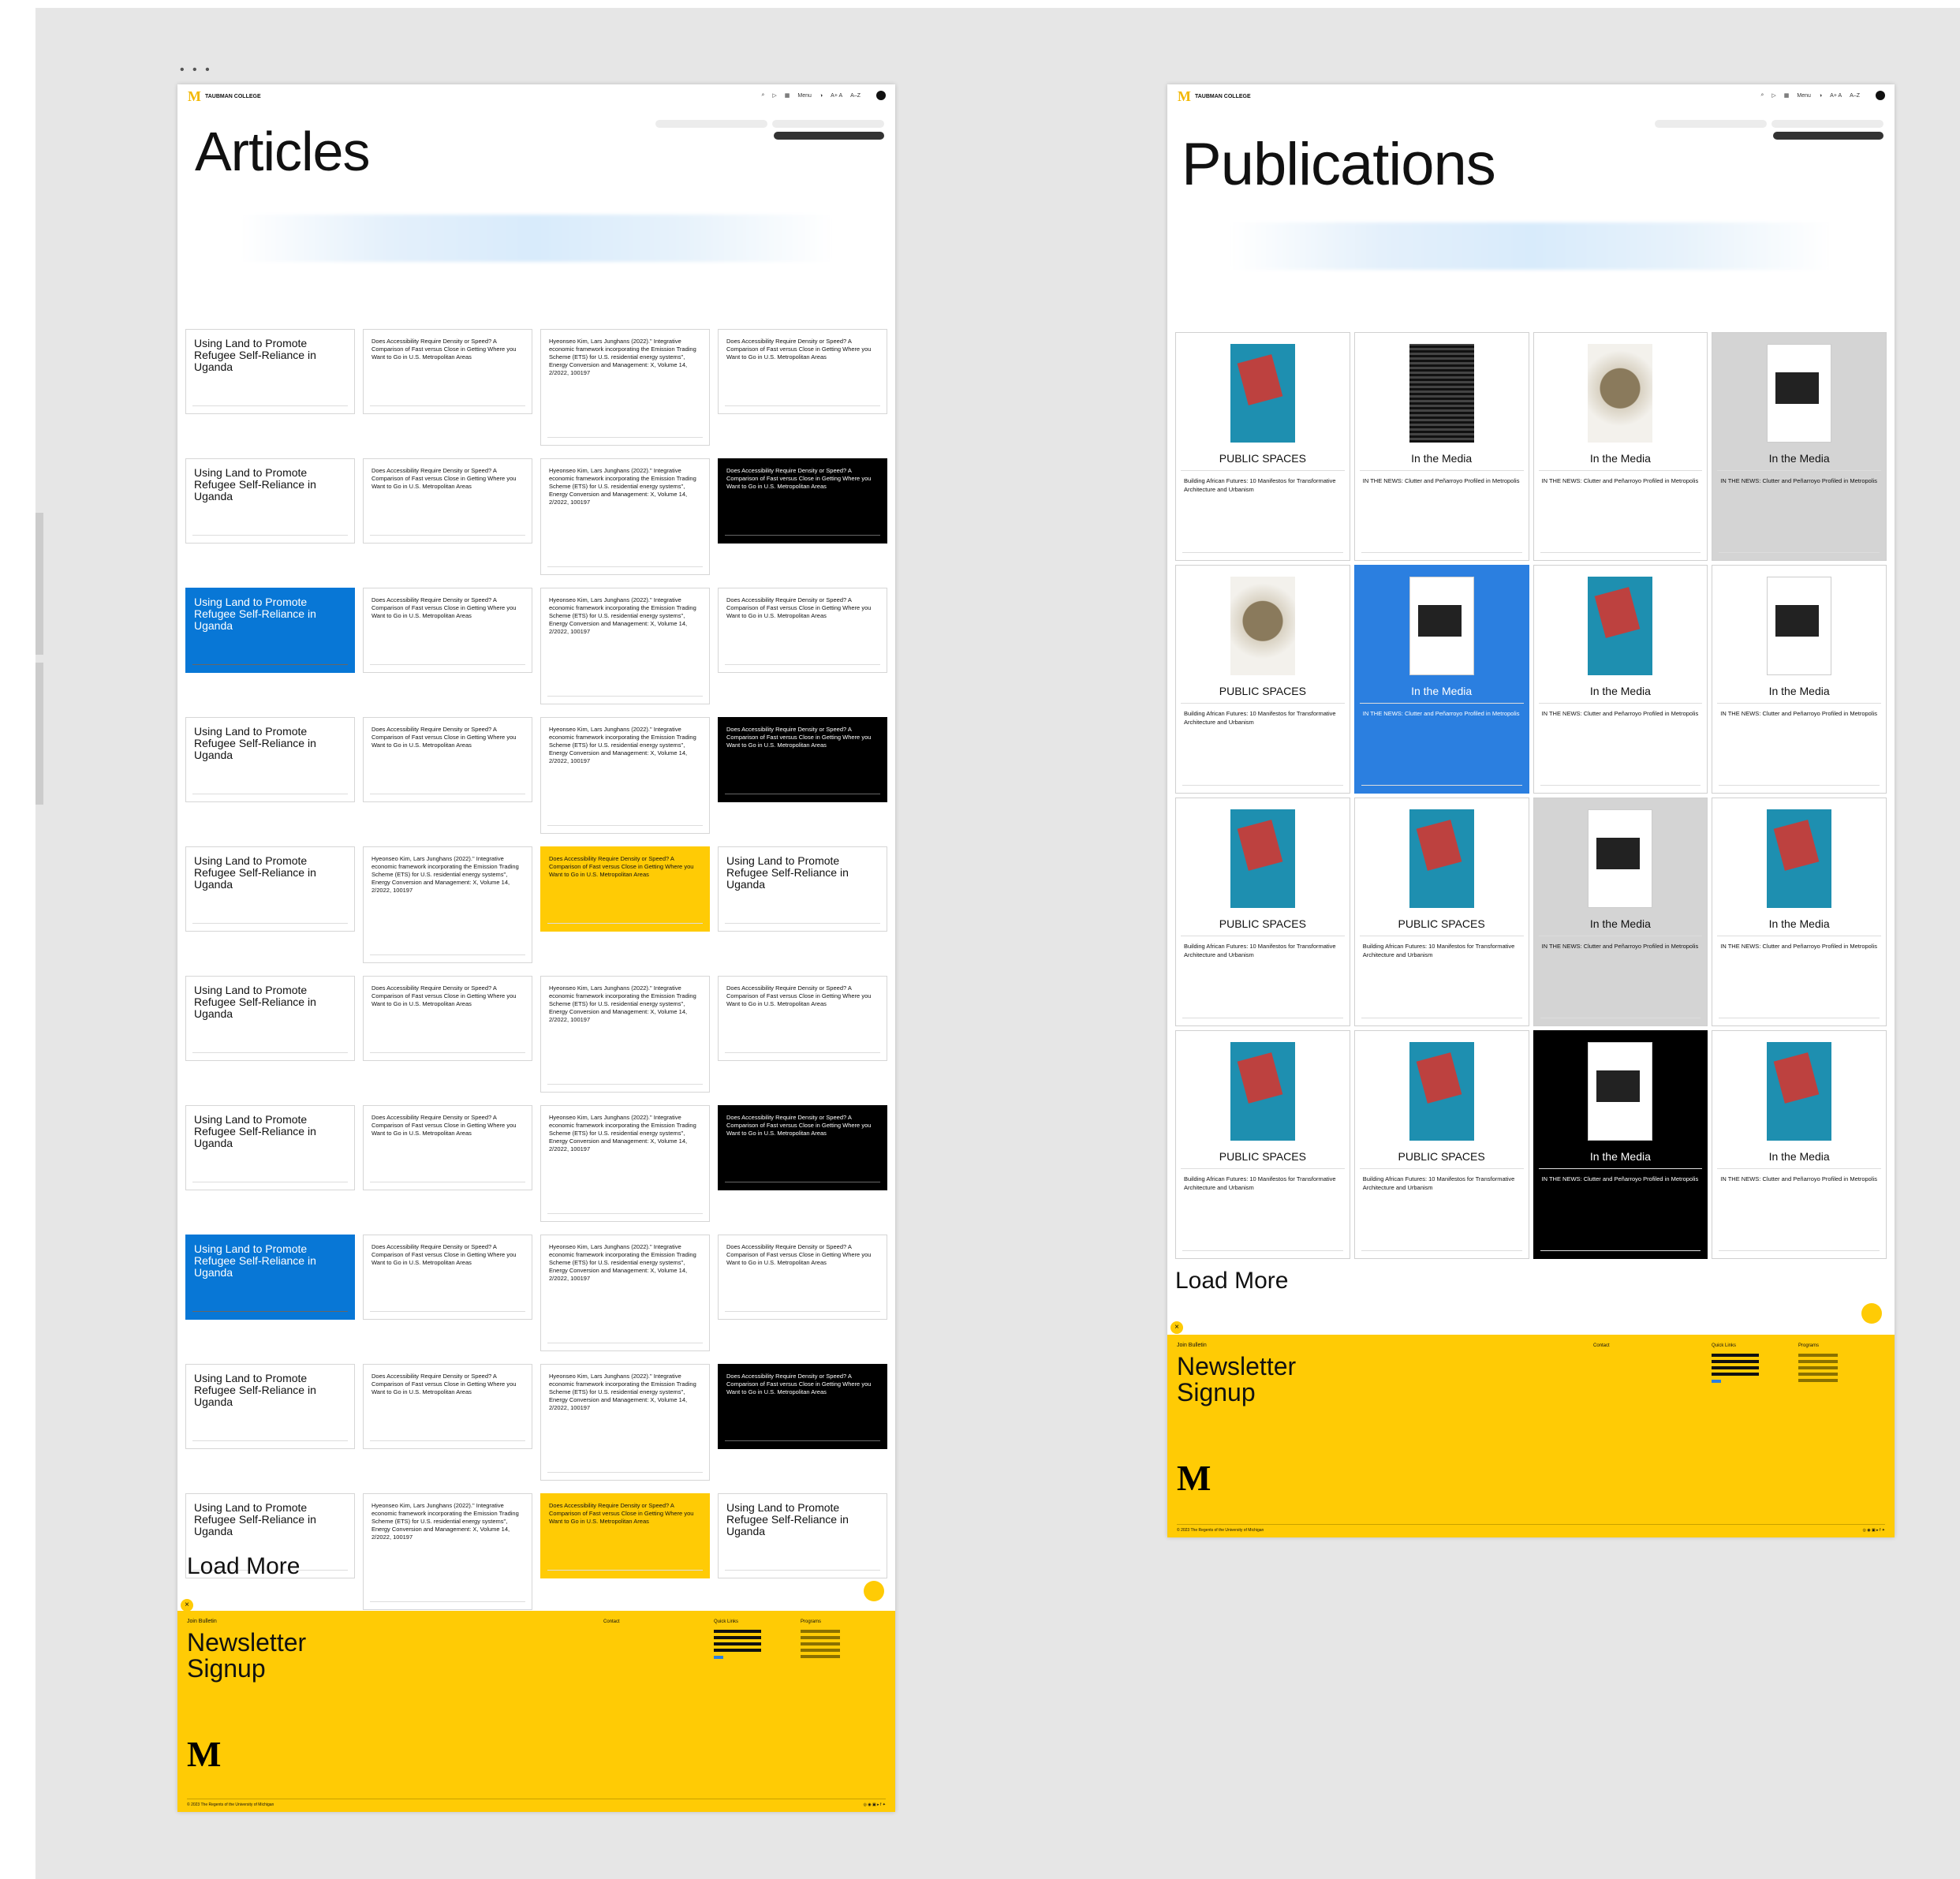  Describe the element at coordinates (196, 70) in the screenshot. I see `more-icon: • • •` at that location.